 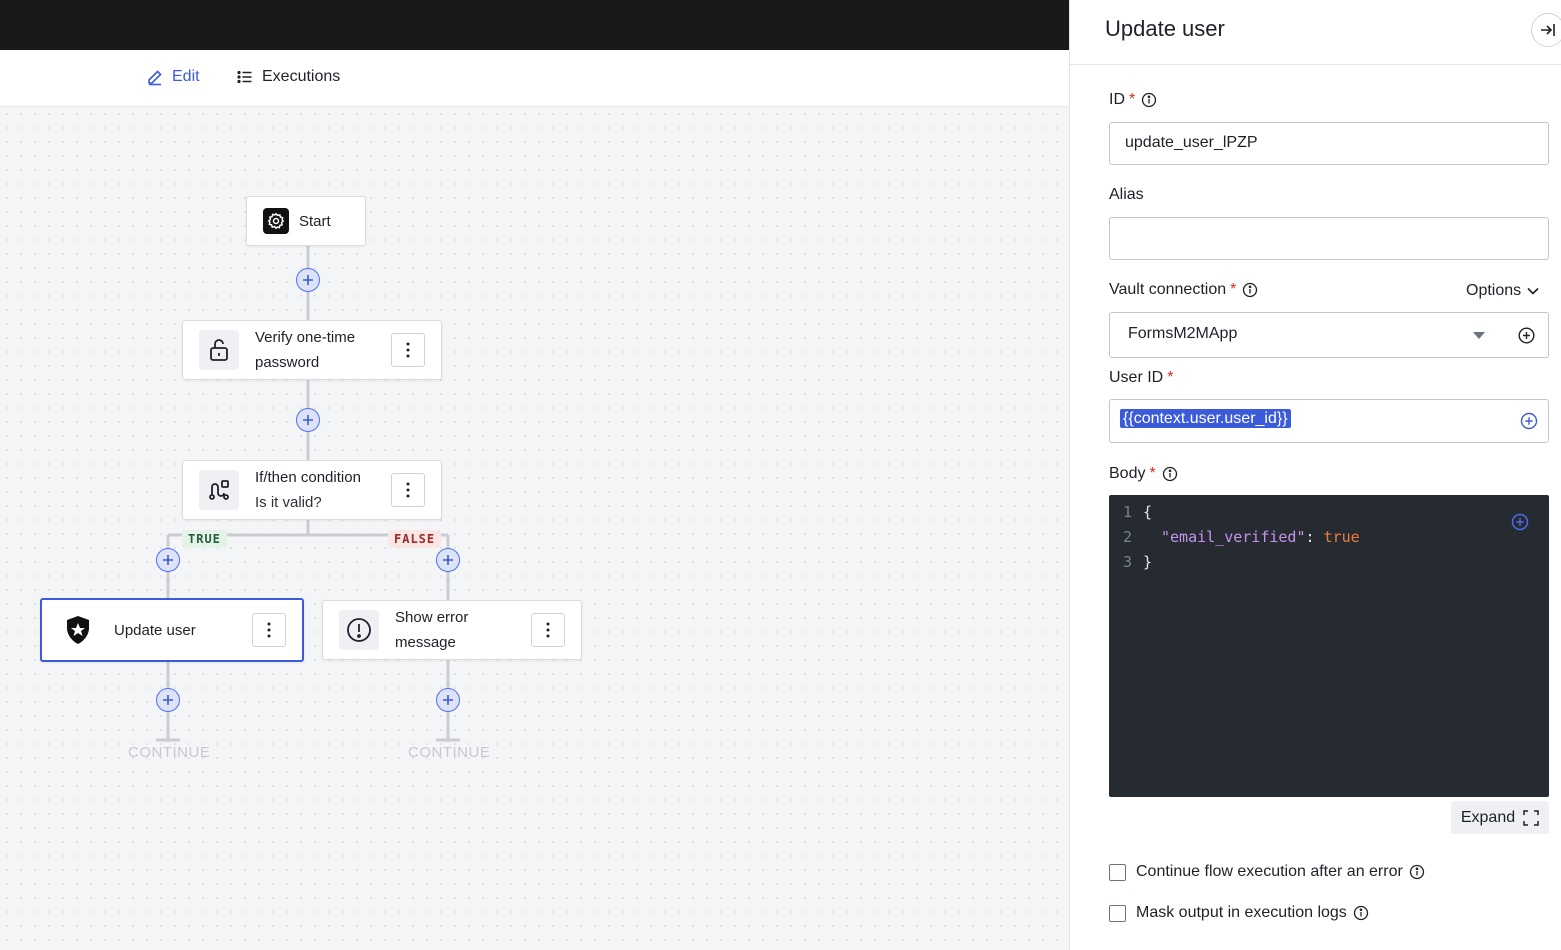 What do you see at coordinates (305, 337) in the screenshot?
I see `verify-otp-line1: Verify one-time` at bounding box center [305, 337].